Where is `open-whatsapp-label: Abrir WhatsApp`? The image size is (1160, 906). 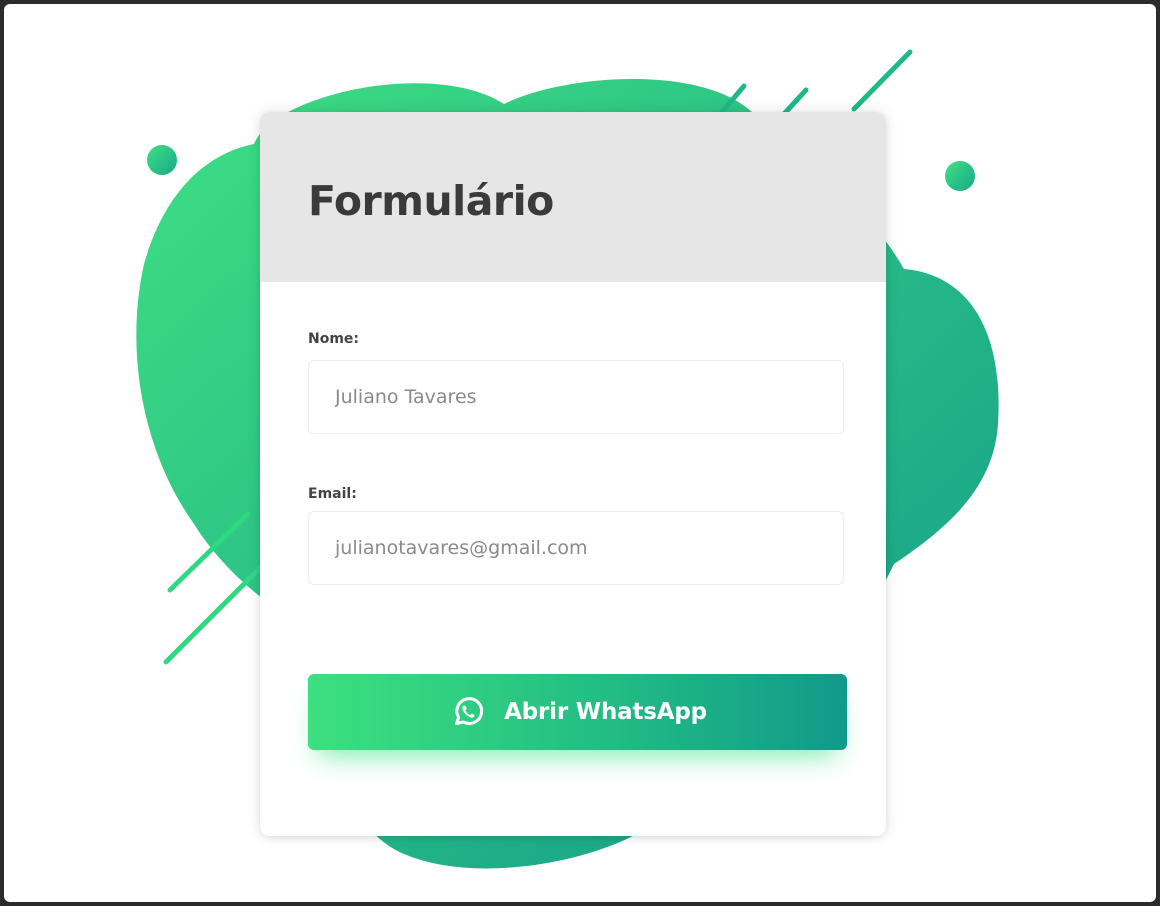 open-whatsapp-label: Abrir WhatsApp is located at coordinates (605, 712).